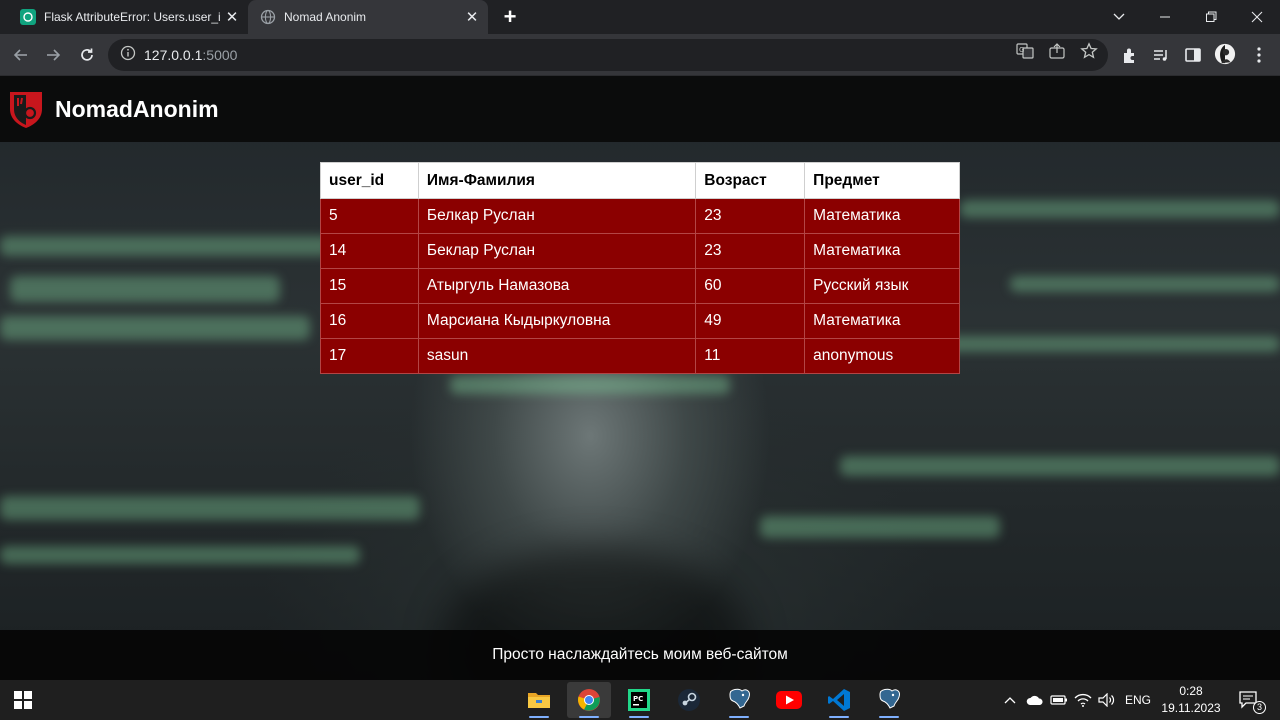 The width and height of the screenshot is (1280, 720). Describe the element at coordinates (539, 700) in the screenshot. I see `file-explorer-icon` at that location.